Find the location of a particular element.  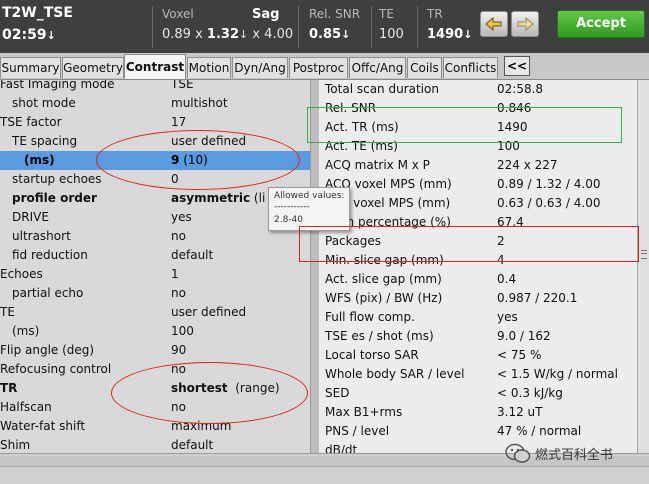

tab-conflicts: Conflicts is located at coordinates (470, 67).